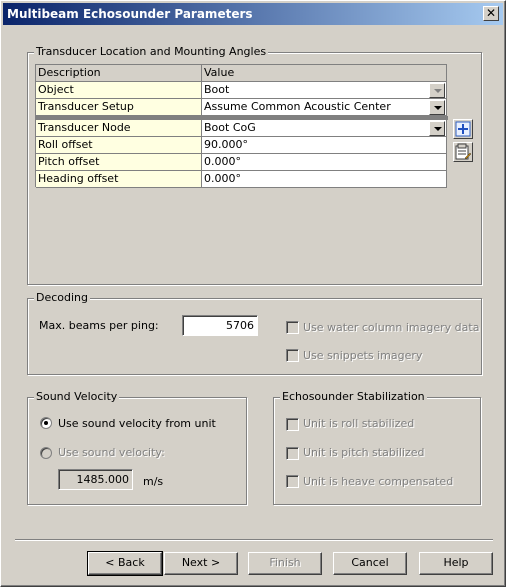 Image resolution: width=506 pixels, height=587 pixels. What do you see at coordinates (201, 563) in the screenshot?
I see `next-button: Next >` at bounding box center [201, 563].